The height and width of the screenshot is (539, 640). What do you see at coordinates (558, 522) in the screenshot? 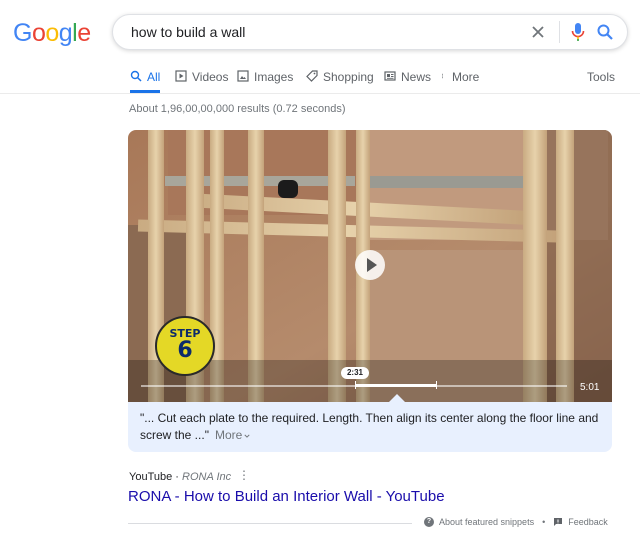
I see `feedback-icon` at bounding box center [558, 522].